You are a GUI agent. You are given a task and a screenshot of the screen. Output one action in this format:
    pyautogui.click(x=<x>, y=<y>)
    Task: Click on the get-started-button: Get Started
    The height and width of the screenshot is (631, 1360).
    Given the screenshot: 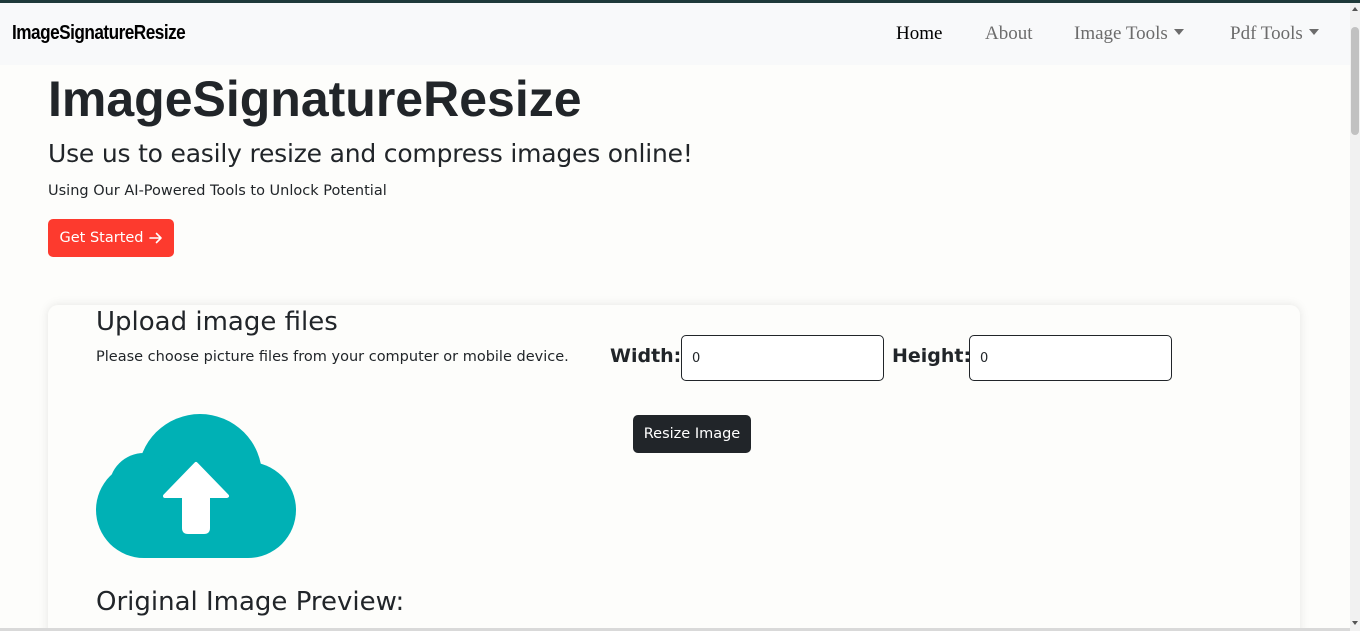 What is the action you would take?
    pyautogui.click(x=111, y=238)
    